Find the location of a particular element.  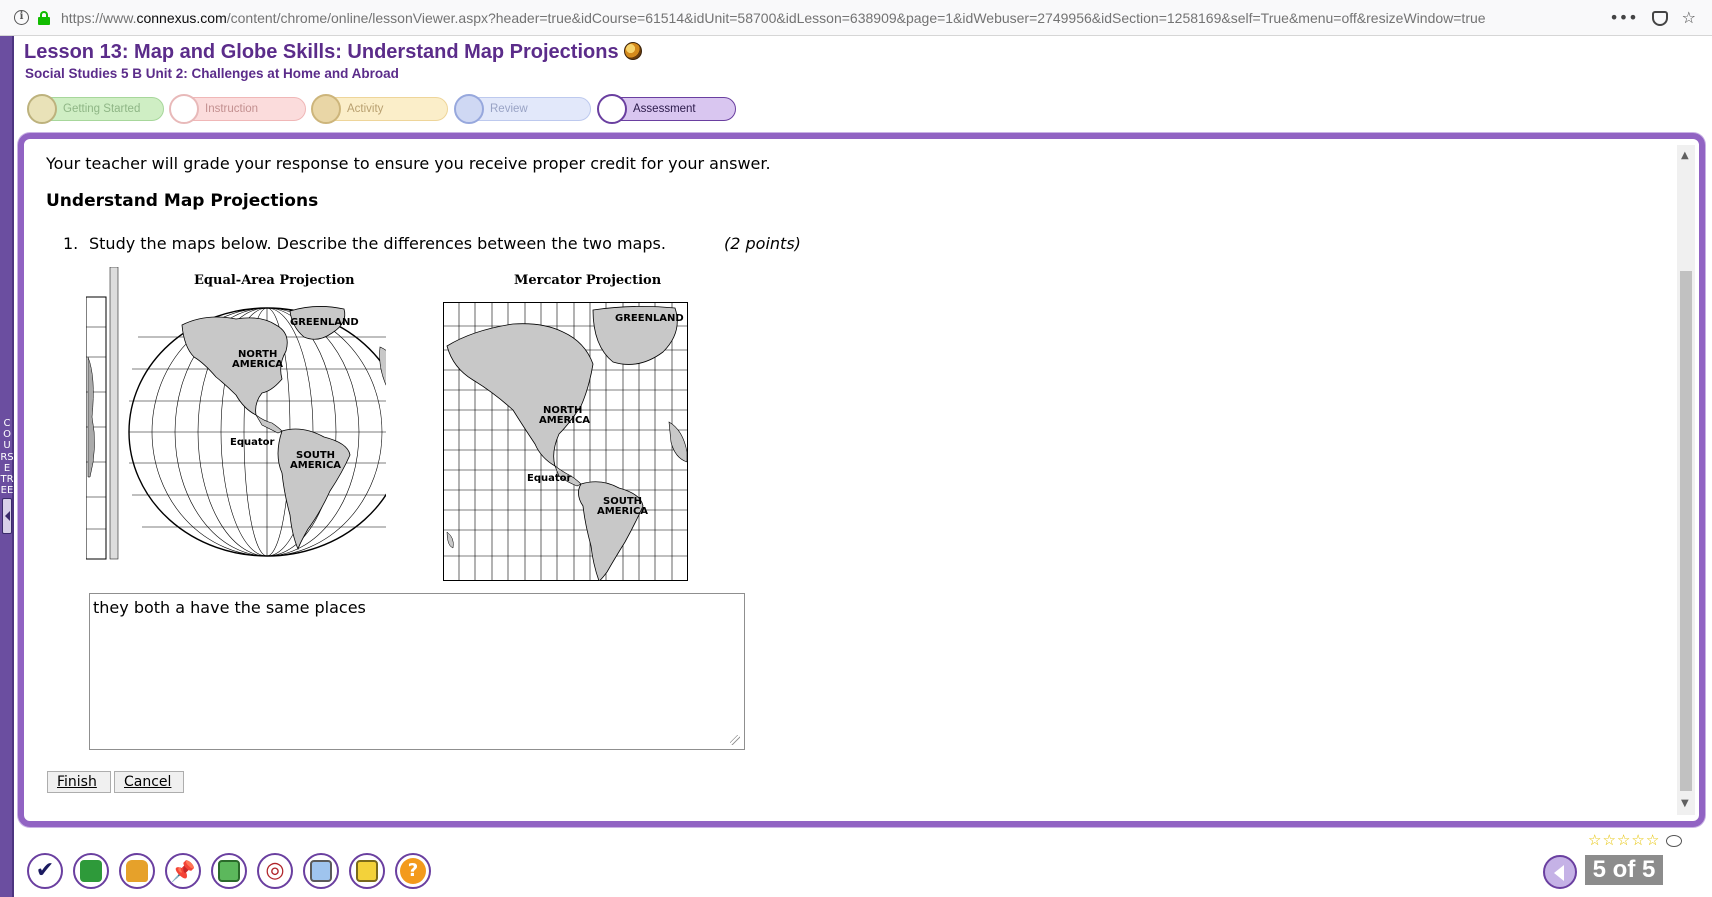

info-icon: i is located at coordinates (21, 17).